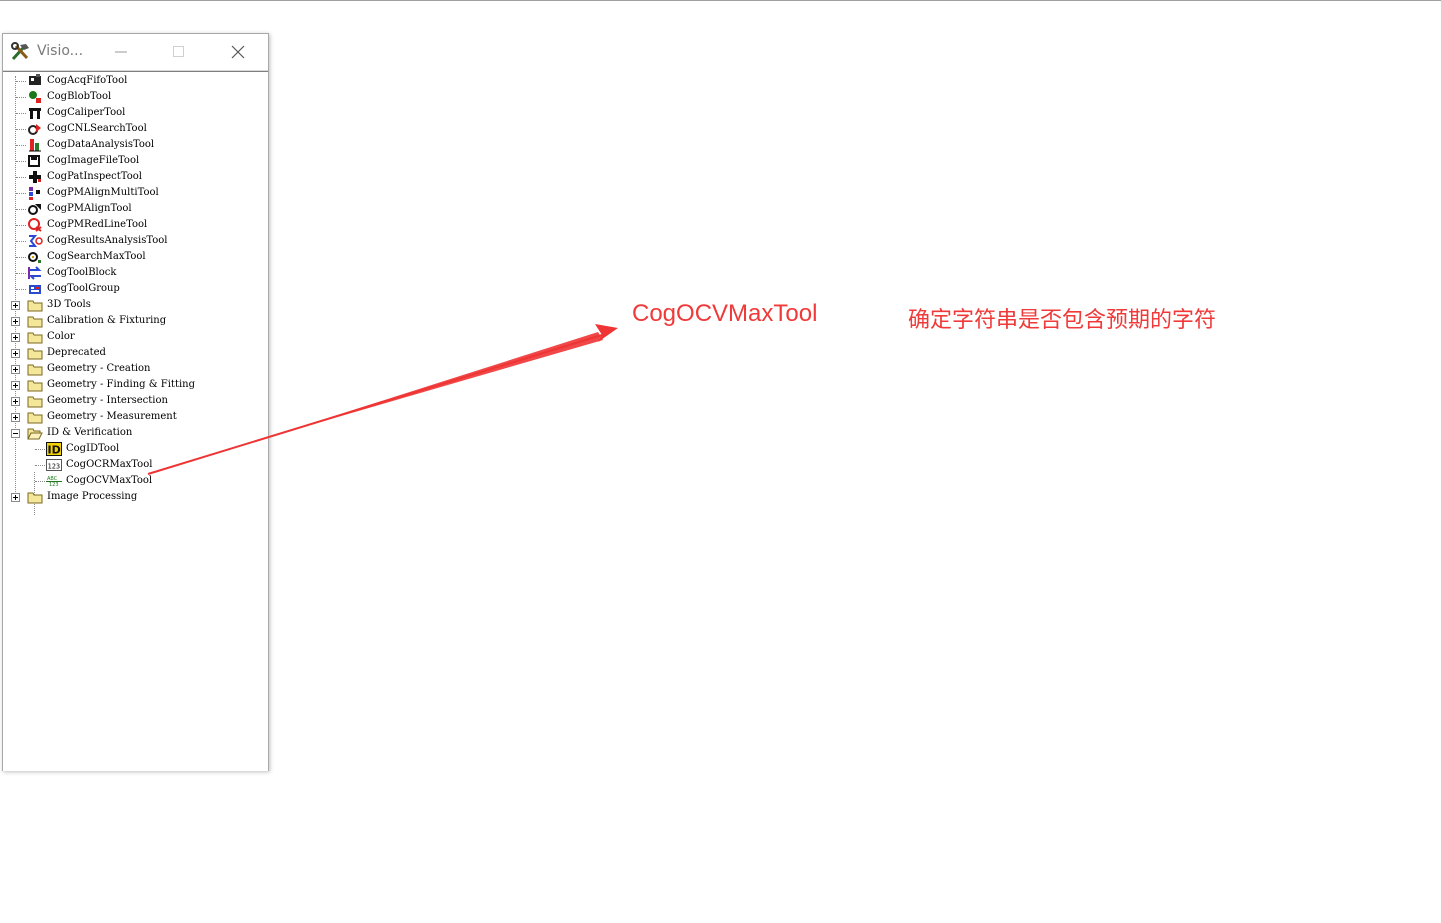  I want to click on annotation-title: CogOCVMaxTool, so click(725, 313).